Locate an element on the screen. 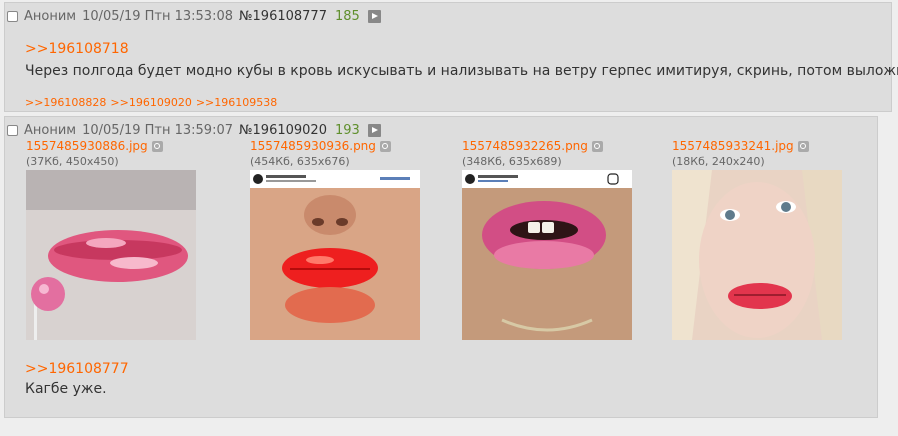  backlink: >>196109020 is located at coordinates (150, 102).